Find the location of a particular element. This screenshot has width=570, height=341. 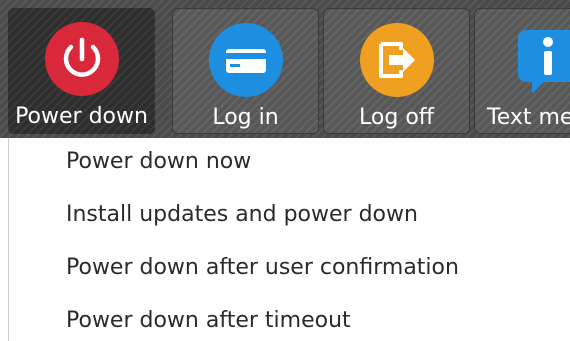

menu-item-power-down-now: Power down now is located at coordinates (158, 162).